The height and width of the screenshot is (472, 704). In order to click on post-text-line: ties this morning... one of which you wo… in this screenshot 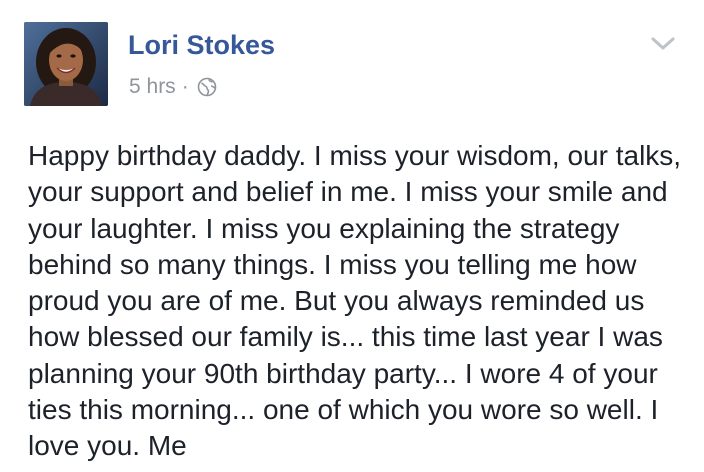, I will do `click(343, 410)`.